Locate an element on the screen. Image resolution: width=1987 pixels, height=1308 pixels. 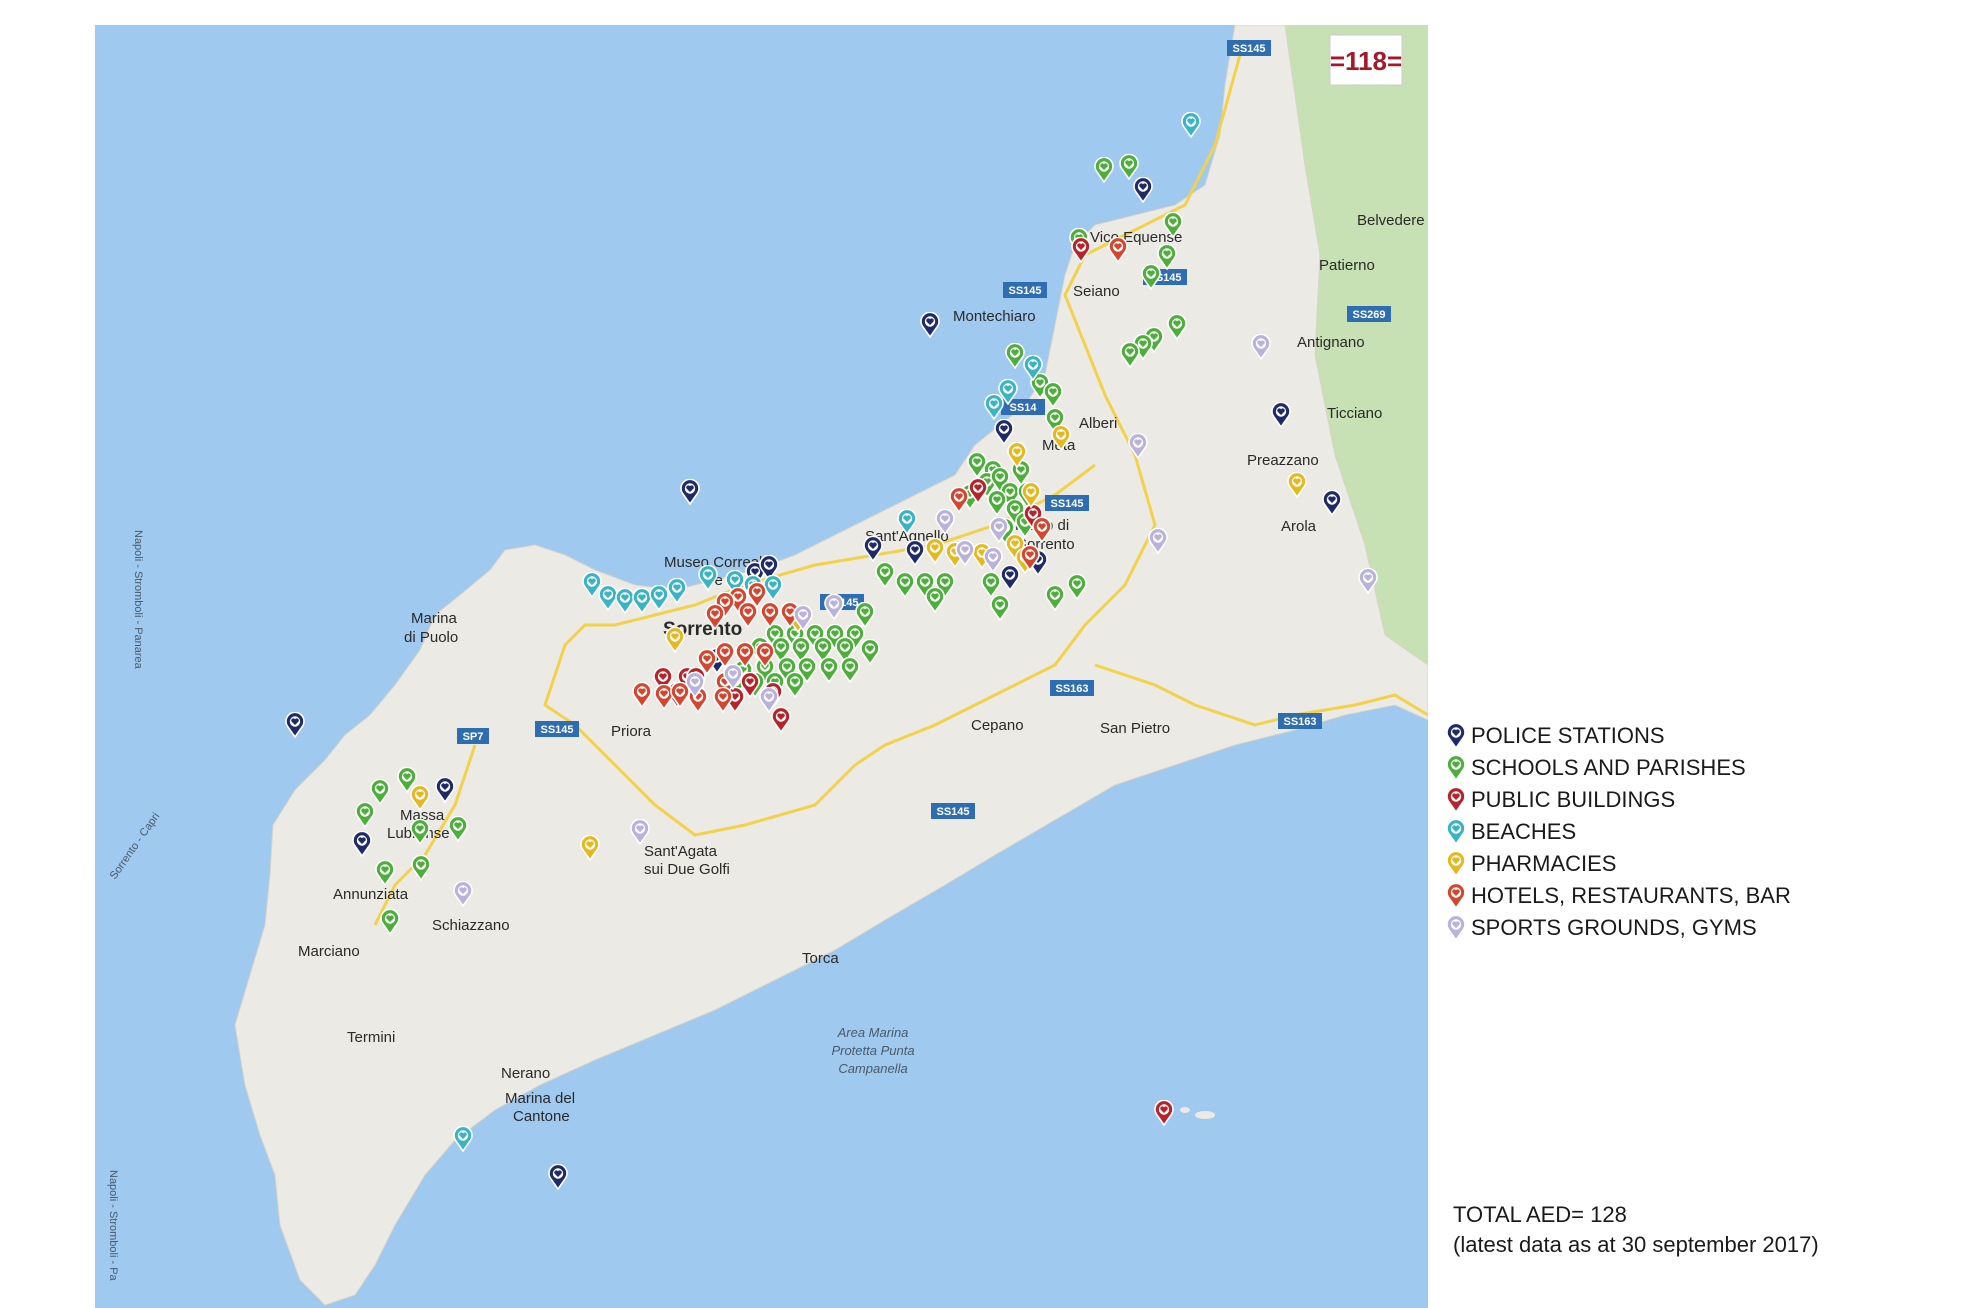
road-label: SP7 is located at coordinates (473, 737).